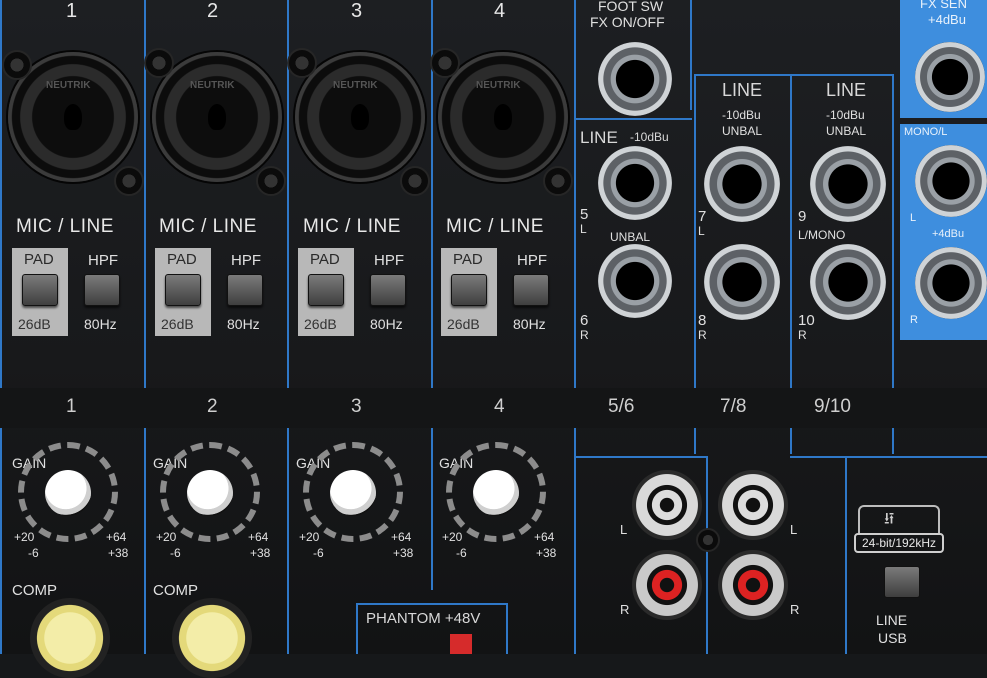  Describe the element at coordinates (118, 553) in the screenshot. I see `gain-max-bottom-1: +38` at that location.